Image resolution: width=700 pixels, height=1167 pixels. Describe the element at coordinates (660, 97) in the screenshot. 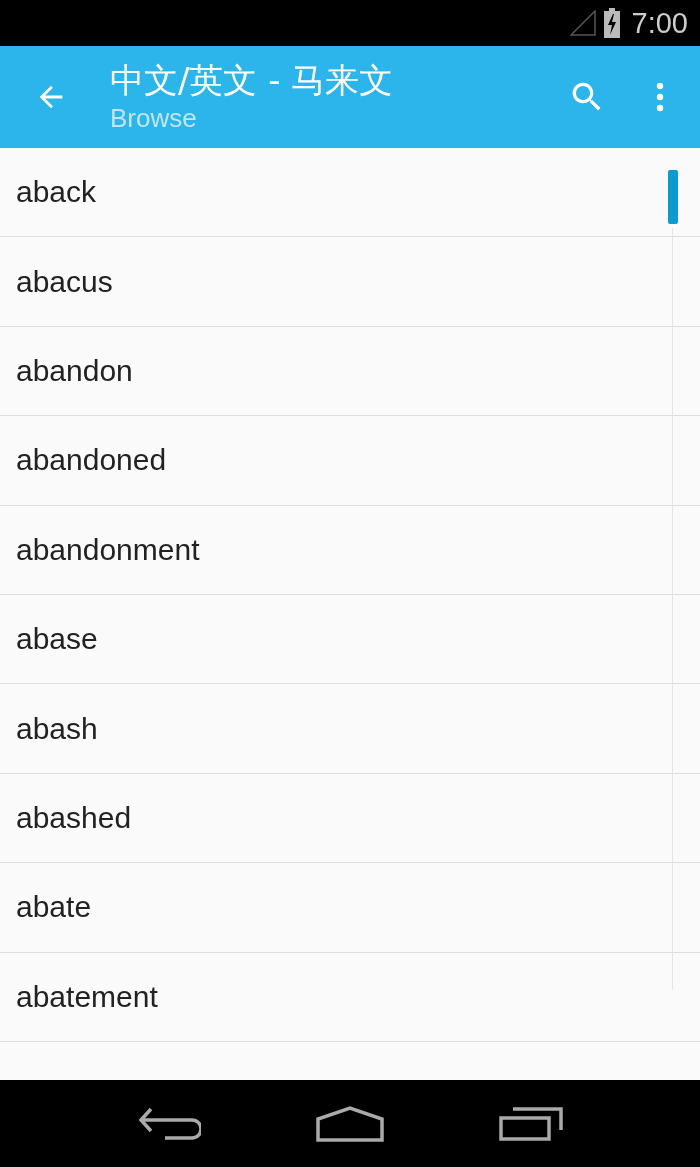

I see `more-options-button` at that location.